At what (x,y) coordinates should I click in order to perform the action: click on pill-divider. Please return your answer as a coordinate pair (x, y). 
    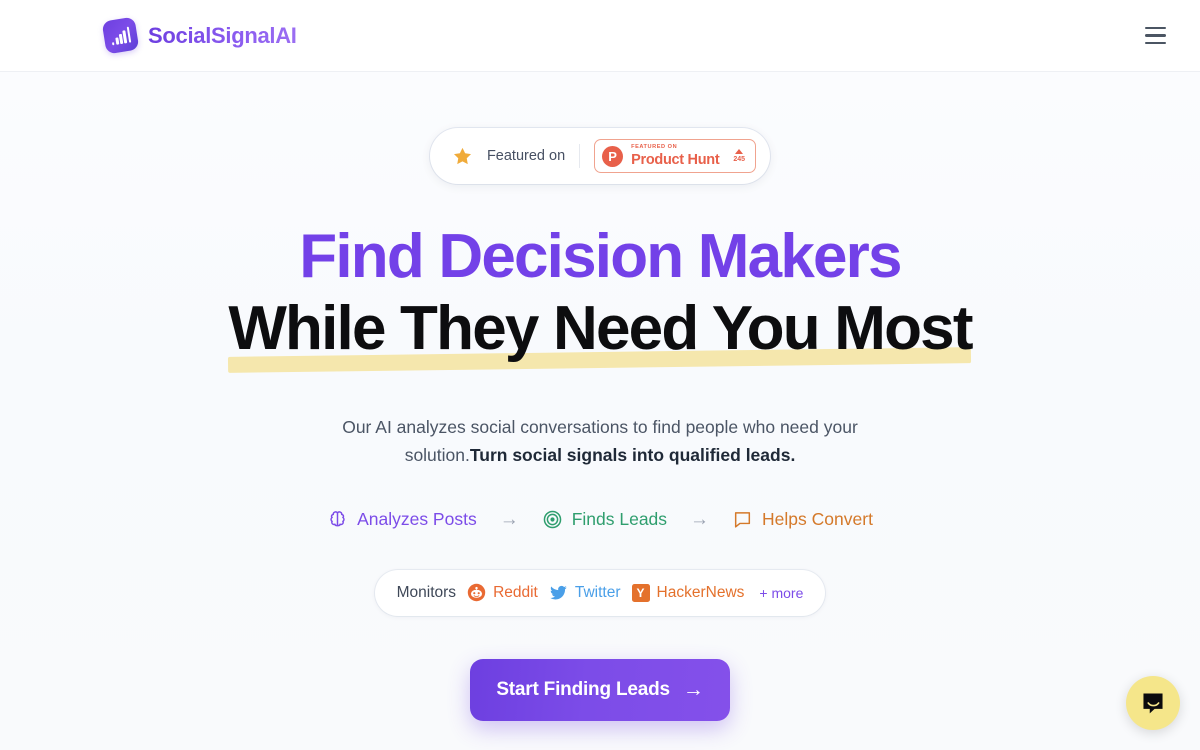
    Looking at the image, I should click on (580, 156).